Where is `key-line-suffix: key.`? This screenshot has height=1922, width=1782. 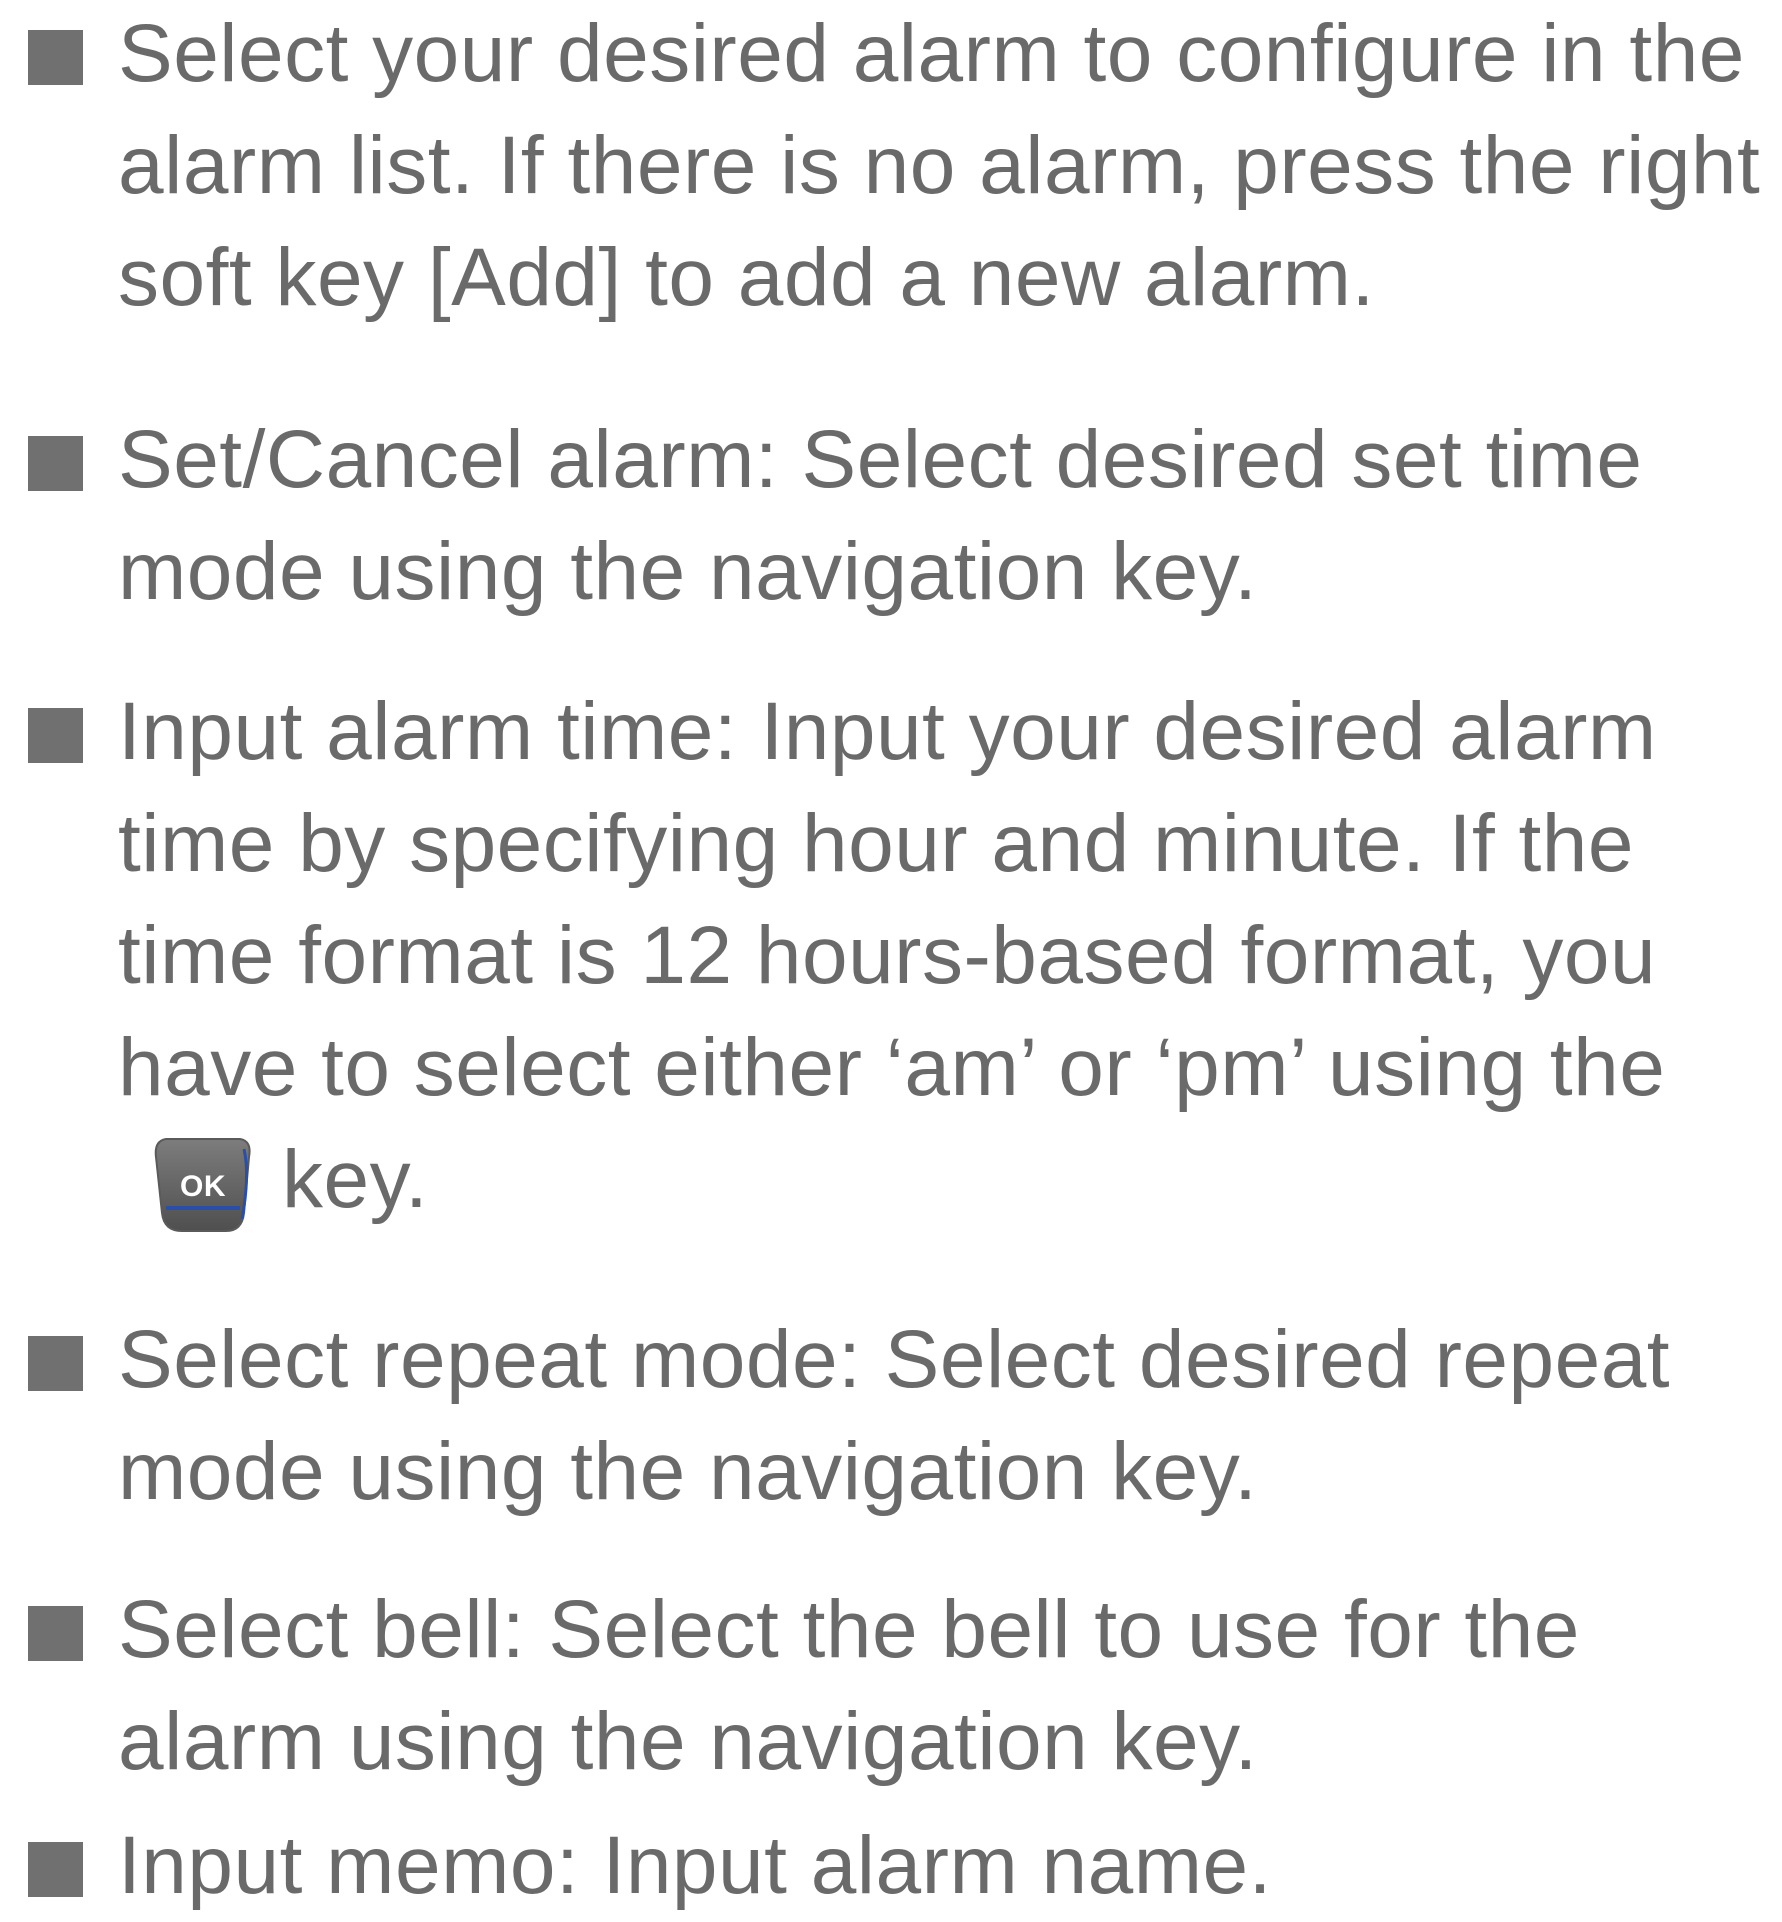
key-line-suffix: key. is located at coordinates (355, 1179).